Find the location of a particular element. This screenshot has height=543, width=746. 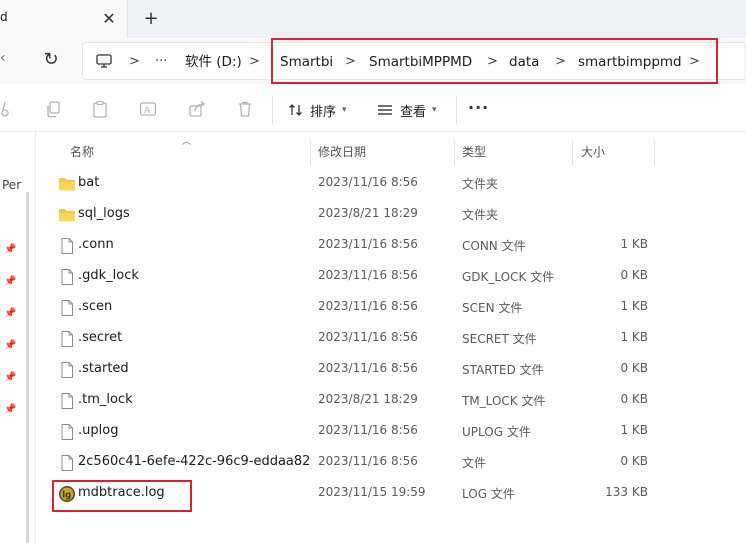

view-button: 查看 ▾ is located at coordinates (406, 110).